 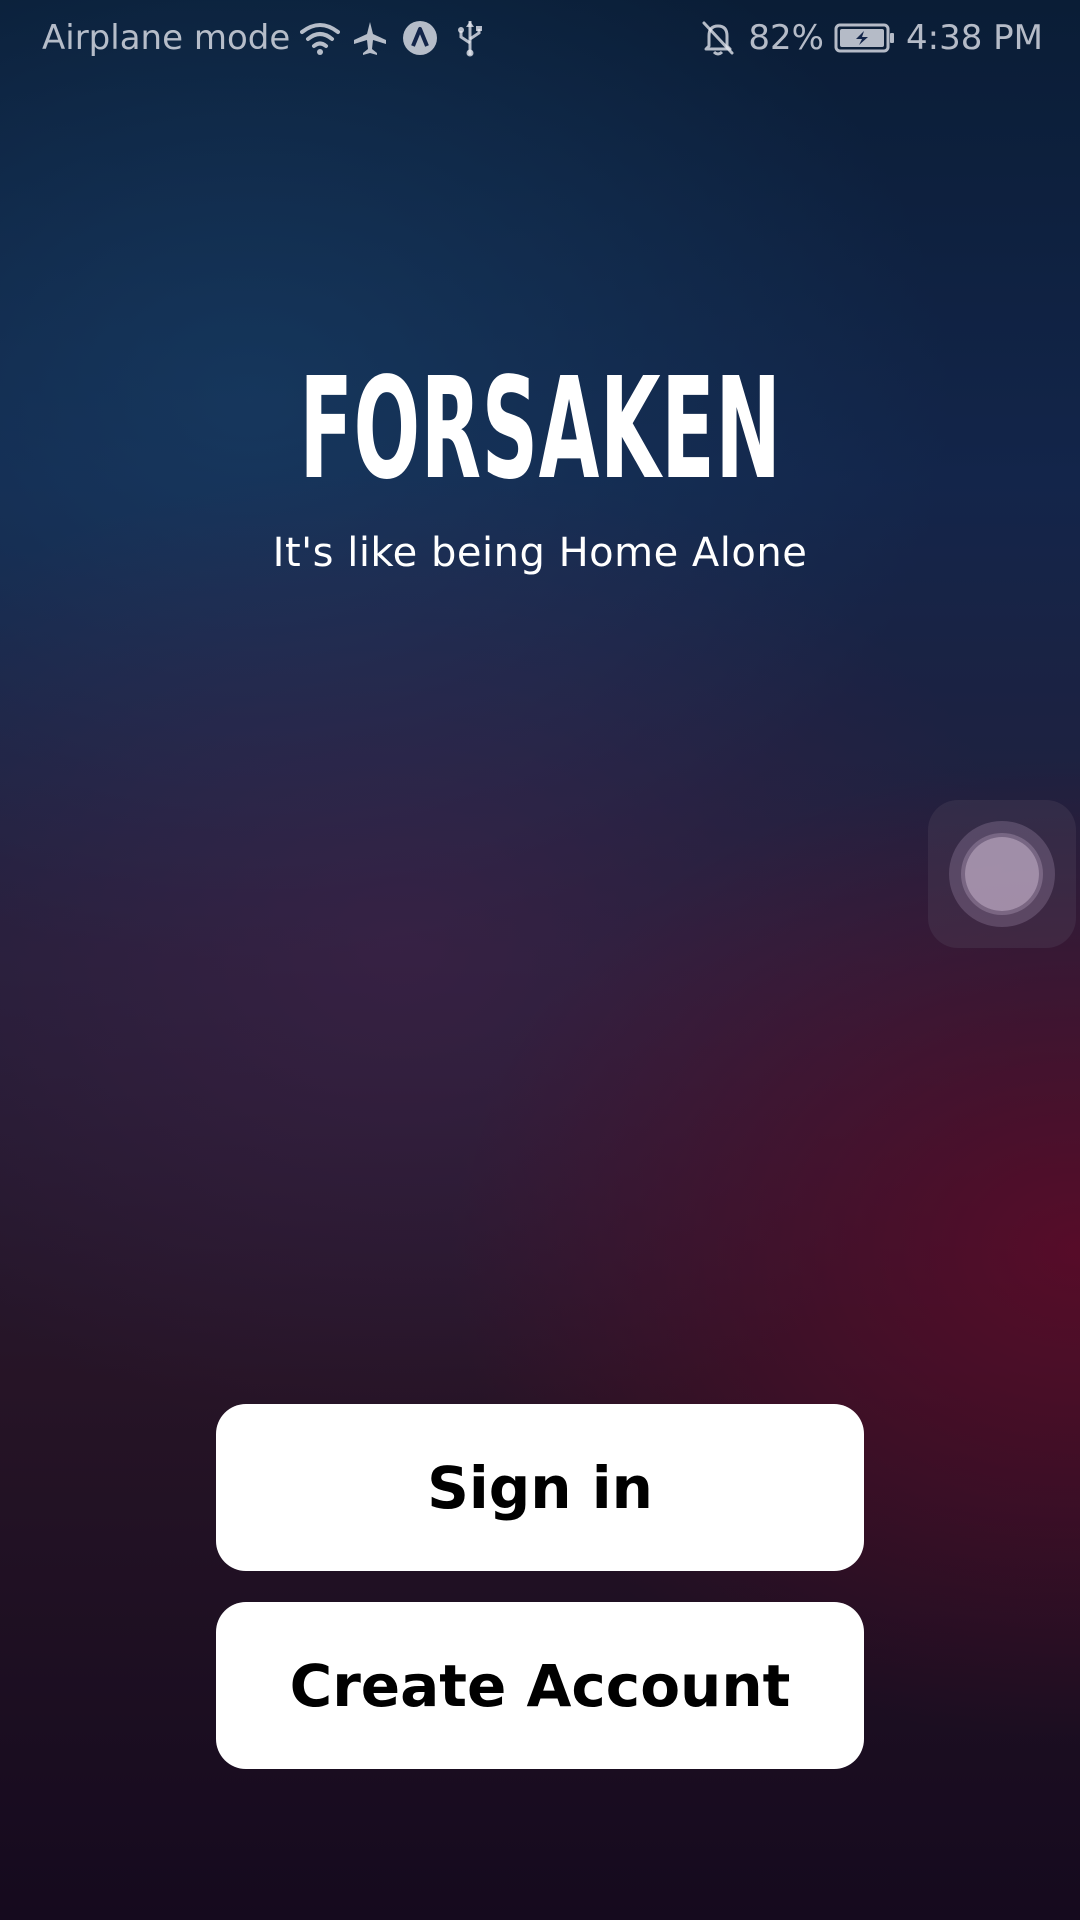 What do you see at coordinates (540, 38) in the screenshot?
I see `status-bar: Airplane mode 82% 4:38 PM` at bounding box center [540, 38].